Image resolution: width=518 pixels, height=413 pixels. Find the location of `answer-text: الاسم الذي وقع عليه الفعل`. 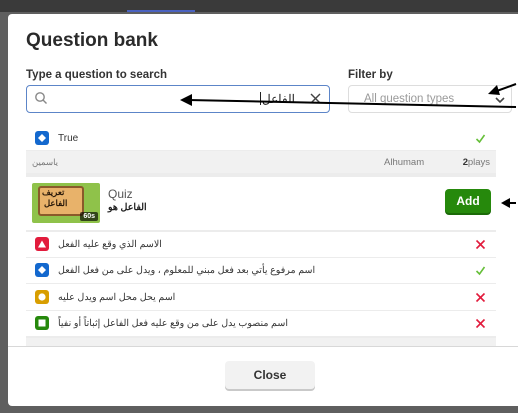

answer-text: الاسم الذي وقع عليه الفعل is located at coordinates (110, 244).